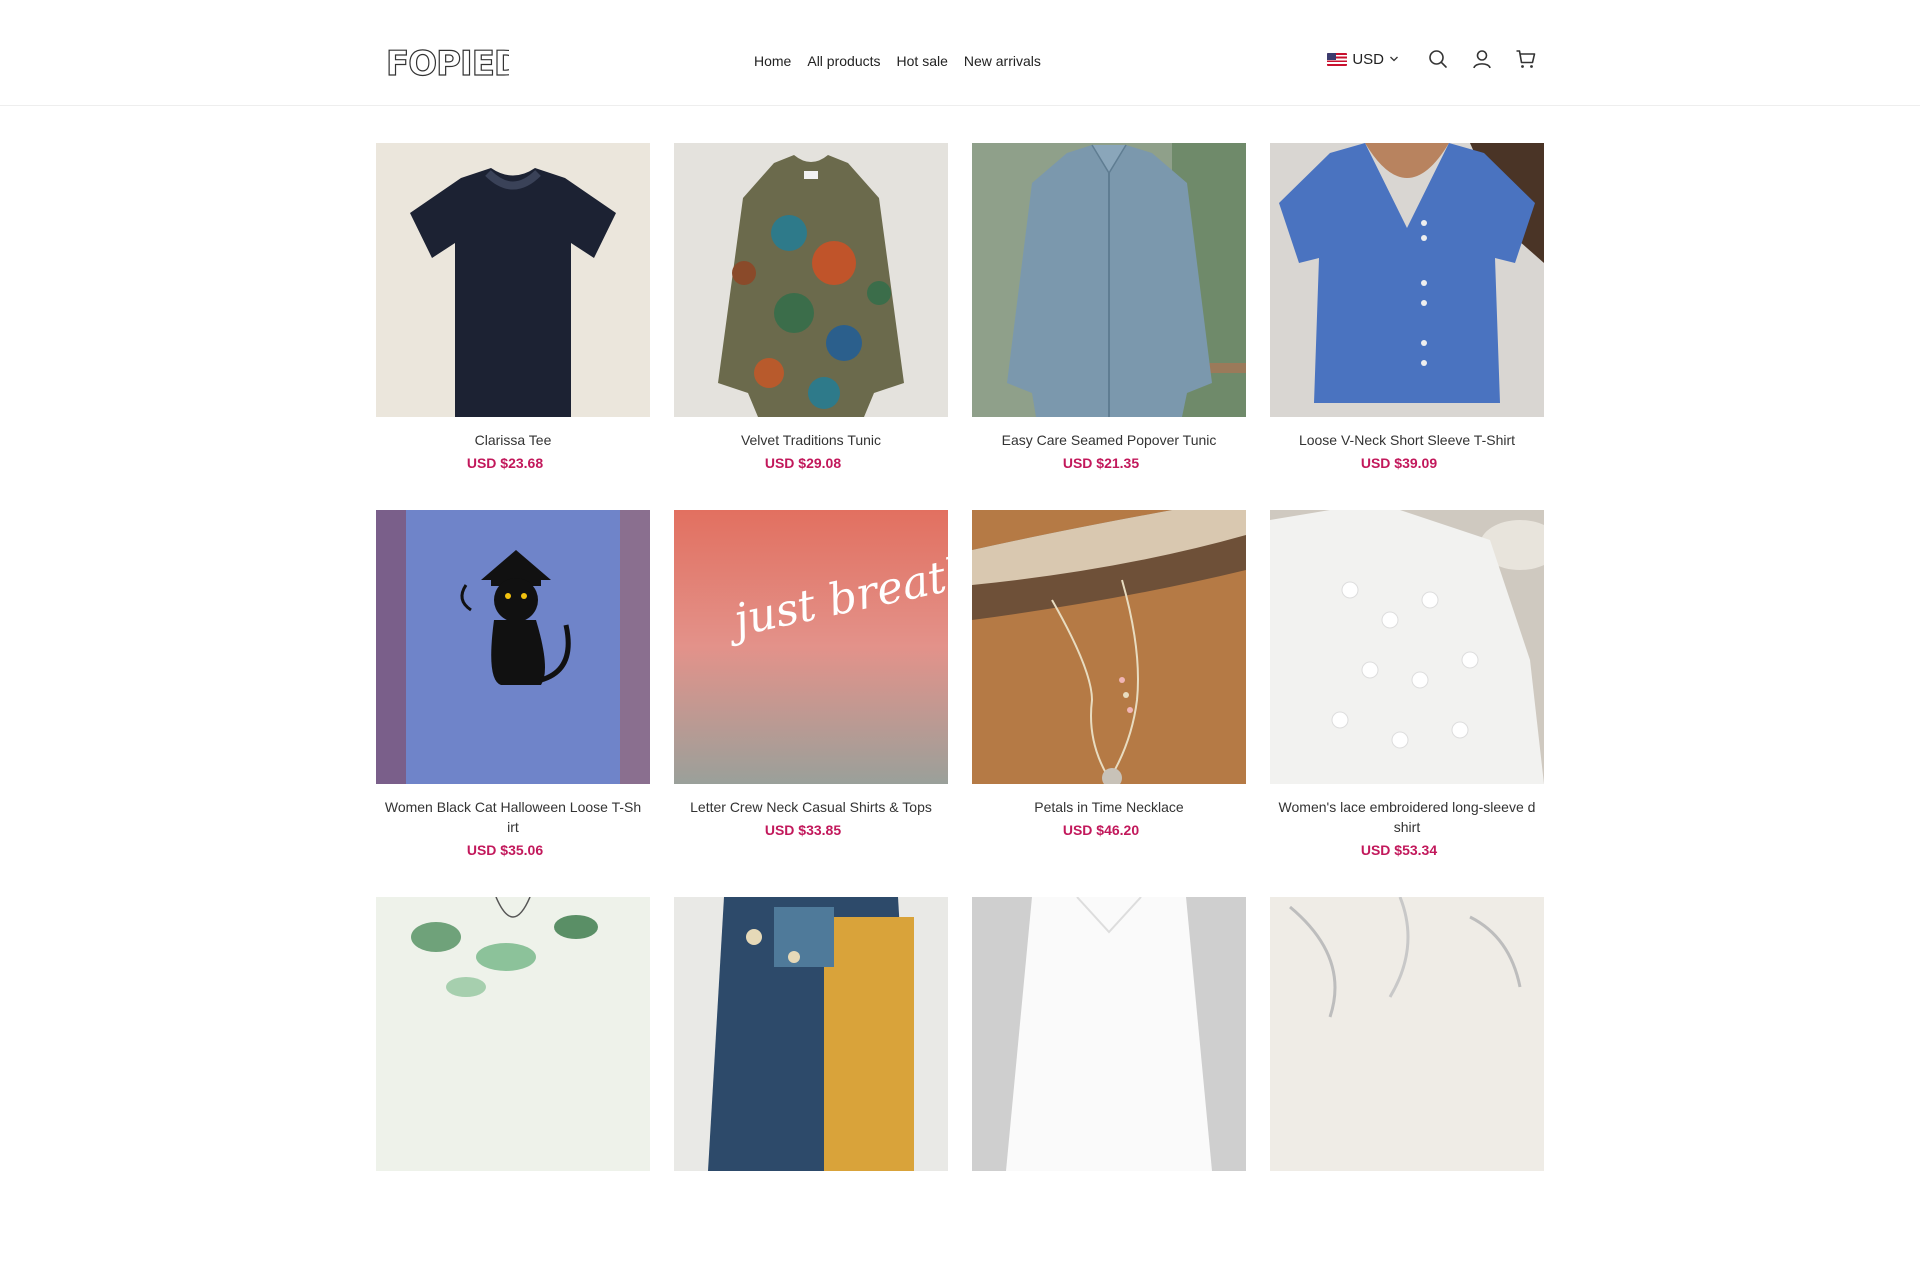 This screenshot has width=1920, height=1264. I want to click on product-title: Petals in Time Necklace, so click(1109, 807).